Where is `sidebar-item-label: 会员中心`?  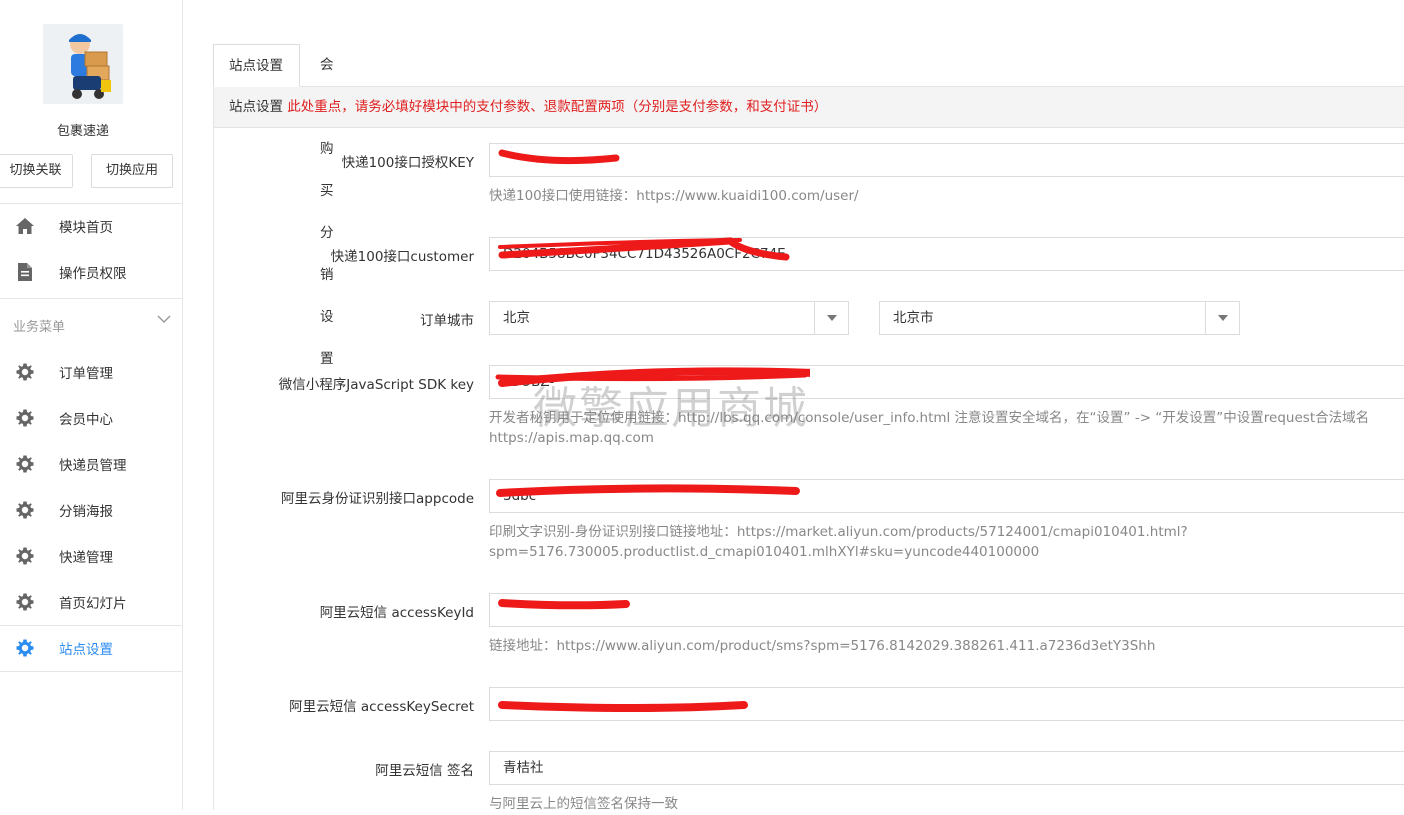
sidebar-item-label: 会员中心 is located at coordinates (86, 420).